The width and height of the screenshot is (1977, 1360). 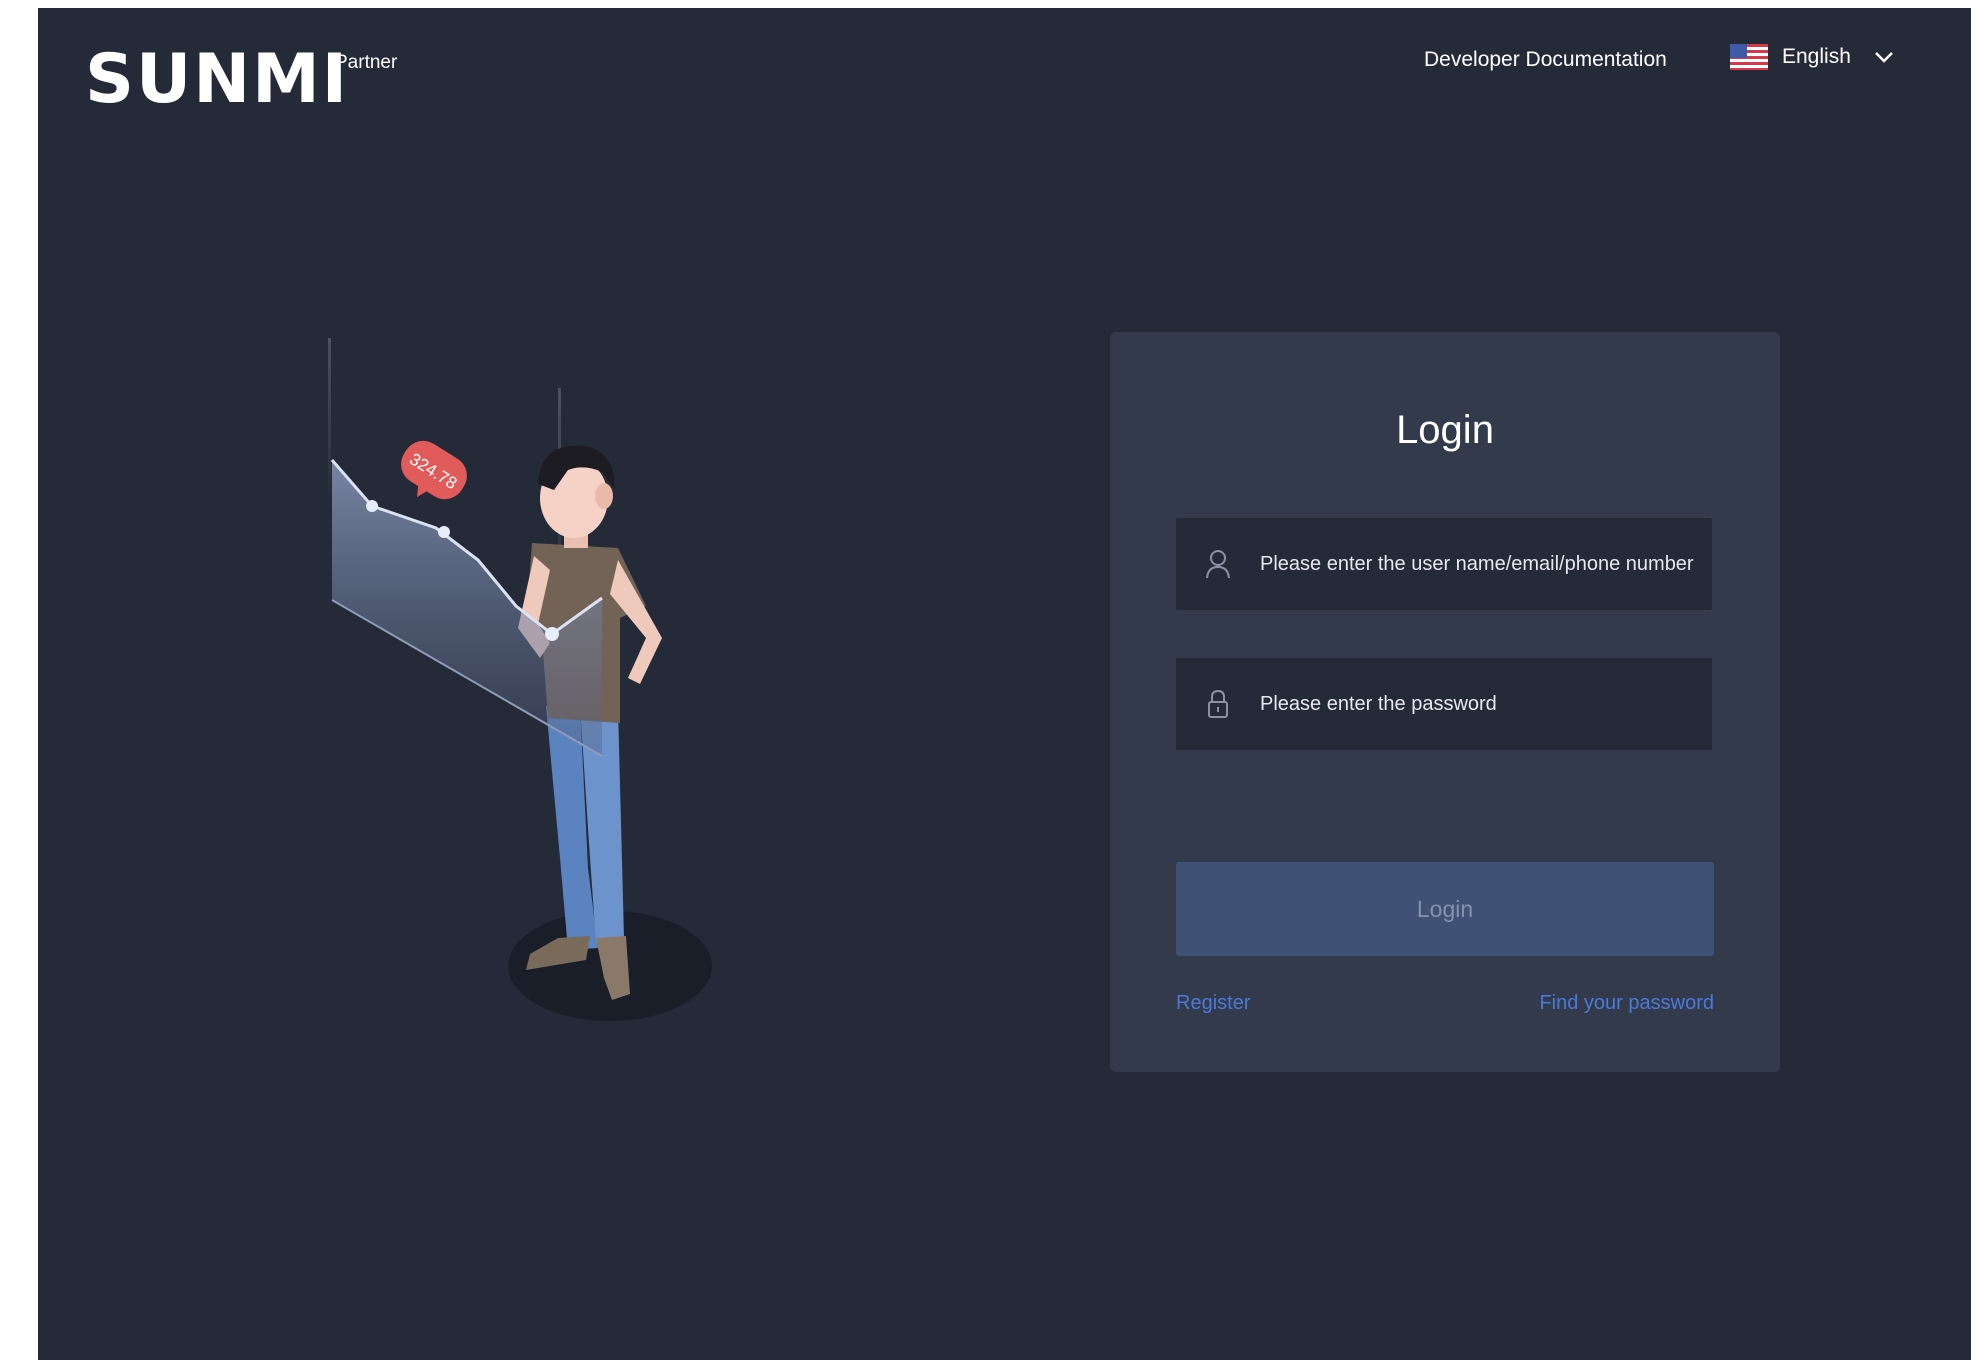 What do you see at coordinates (1545, 60) in the screenshot?
I see `developer-documentation-link: Developer Documentation` at bounding box center [1545, 60].